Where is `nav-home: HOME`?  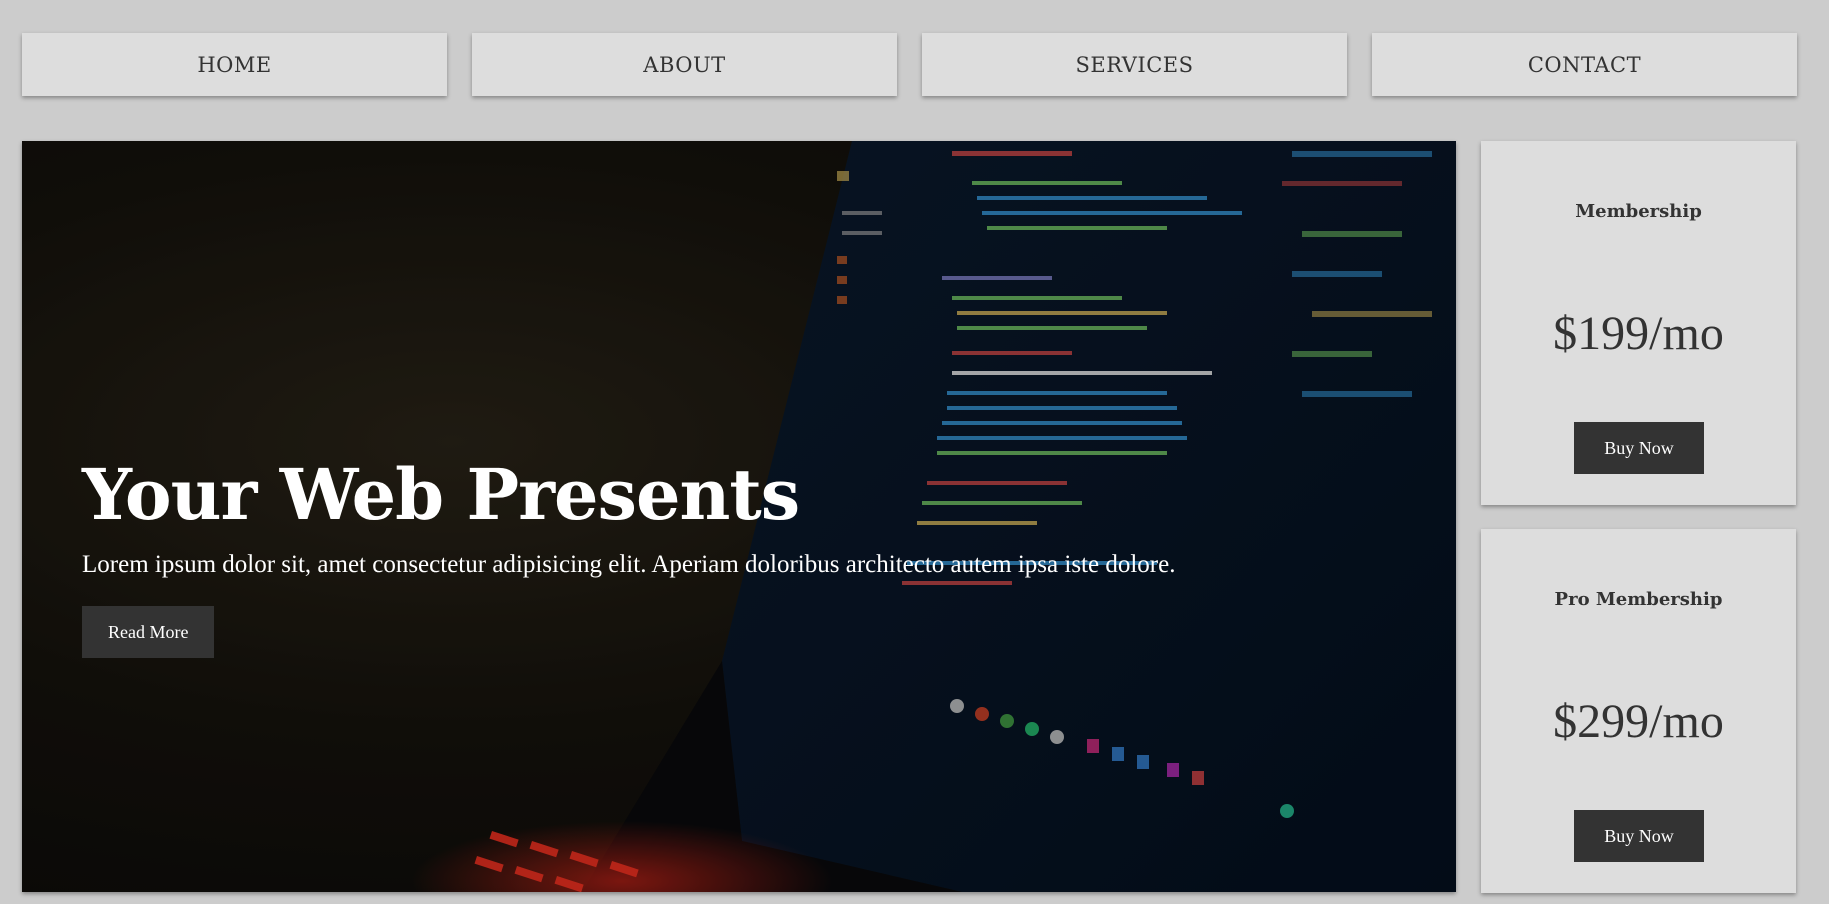
nav-home: HOME is located at coordinates (234, 64).